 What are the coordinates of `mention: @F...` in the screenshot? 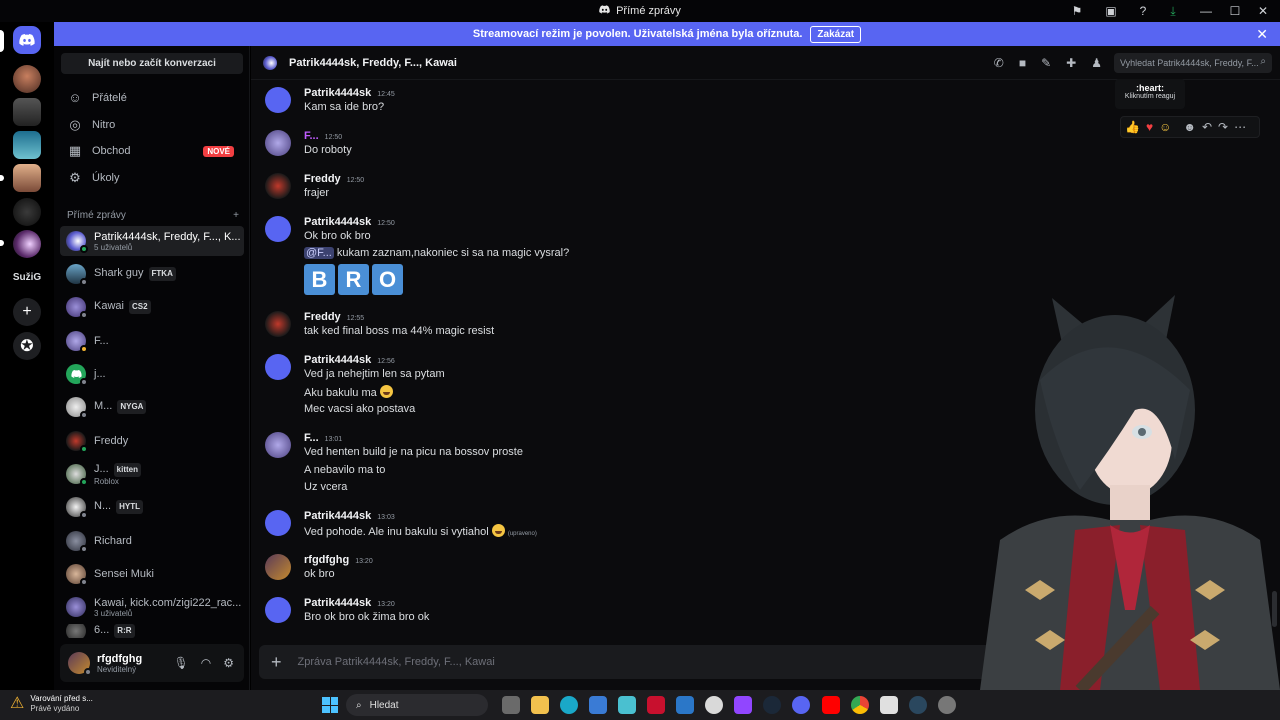 It's located at (319, 253).